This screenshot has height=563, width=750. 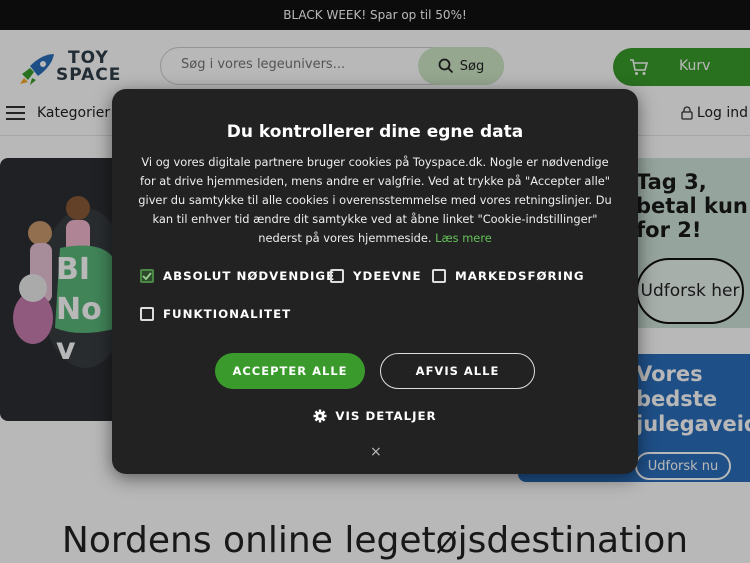 What do you see at coordinates (147, 276) in the screenshot?
I see `checkbox-checked-icon` at bounding box center [147, 276].